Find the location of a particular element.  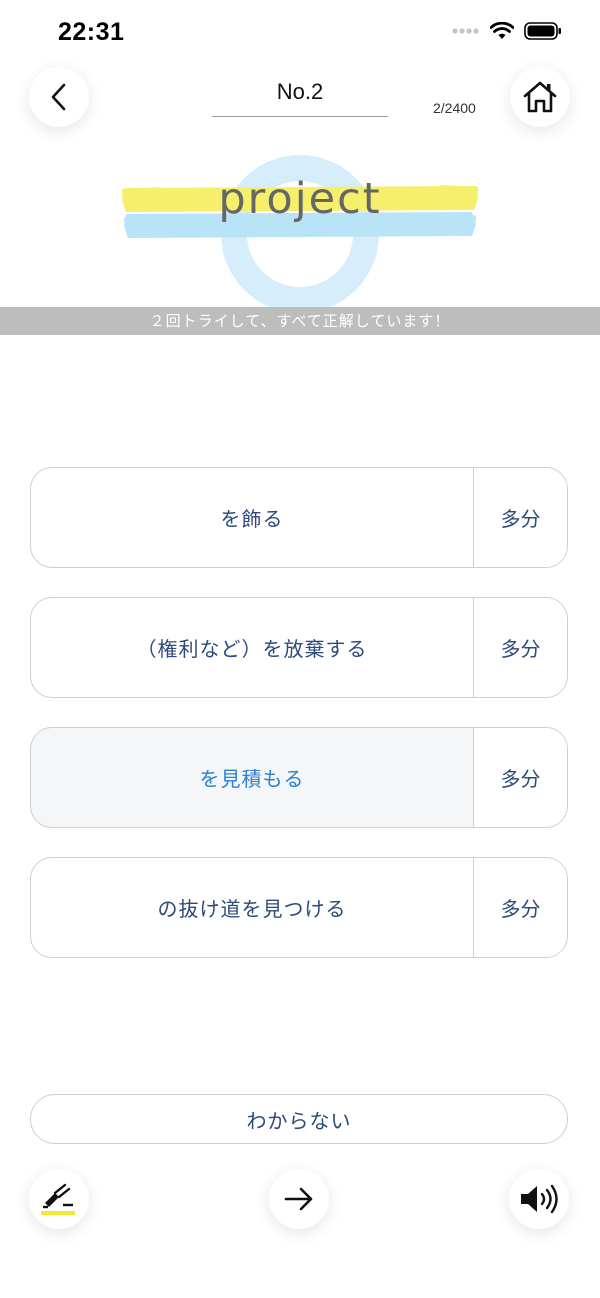

wifi-icon is located at coordinates (502, 30).